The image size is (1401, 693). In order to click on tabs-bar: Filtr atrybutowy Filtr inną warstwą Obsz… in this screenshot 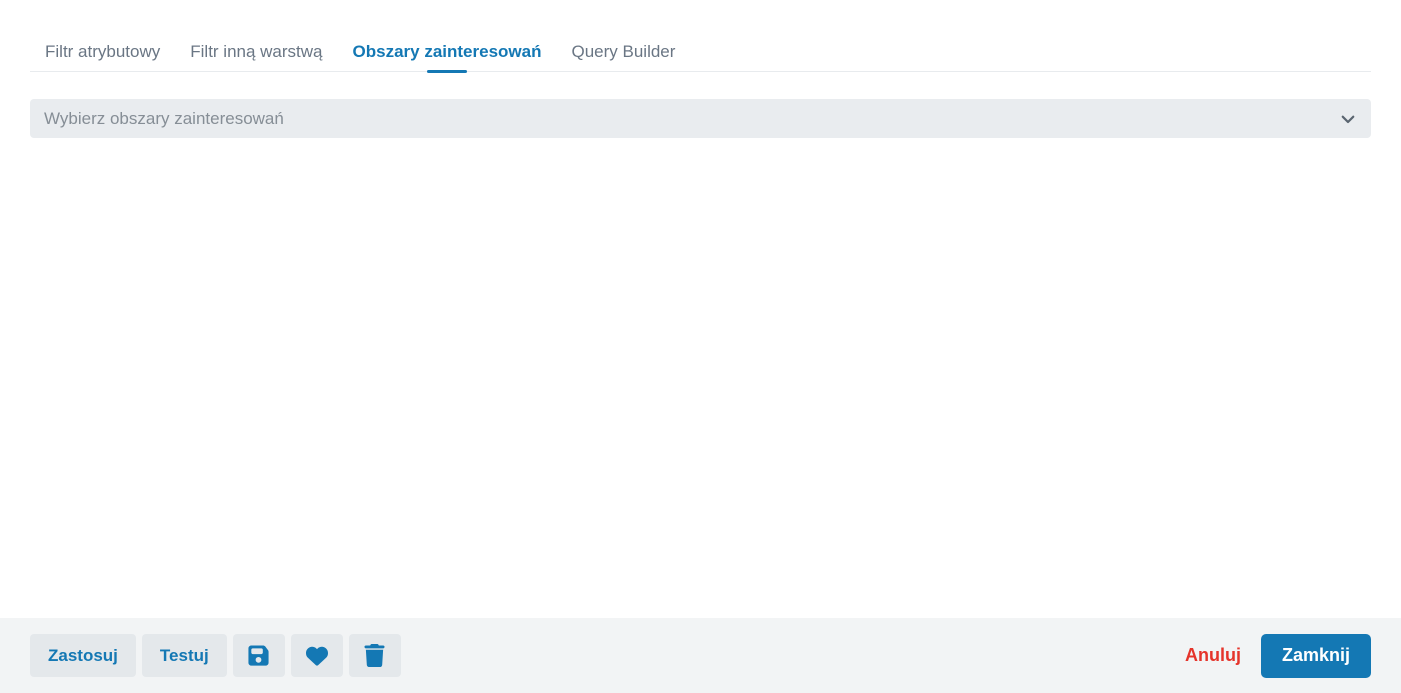, I will do `click(700, 36)`.